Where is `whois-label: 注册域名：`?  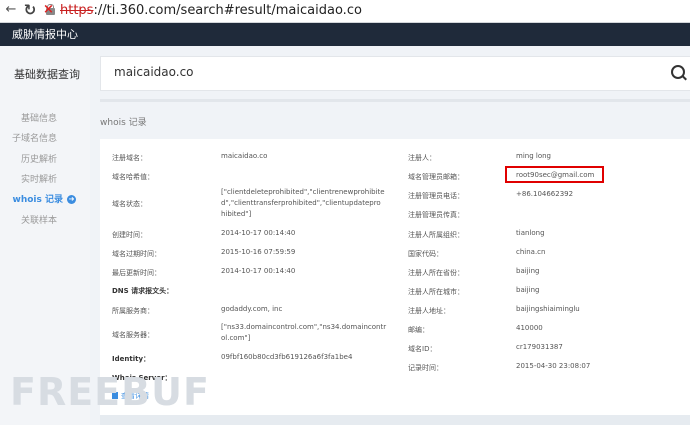
whois-label: 注册域名： is located at coordinates (129, 158).